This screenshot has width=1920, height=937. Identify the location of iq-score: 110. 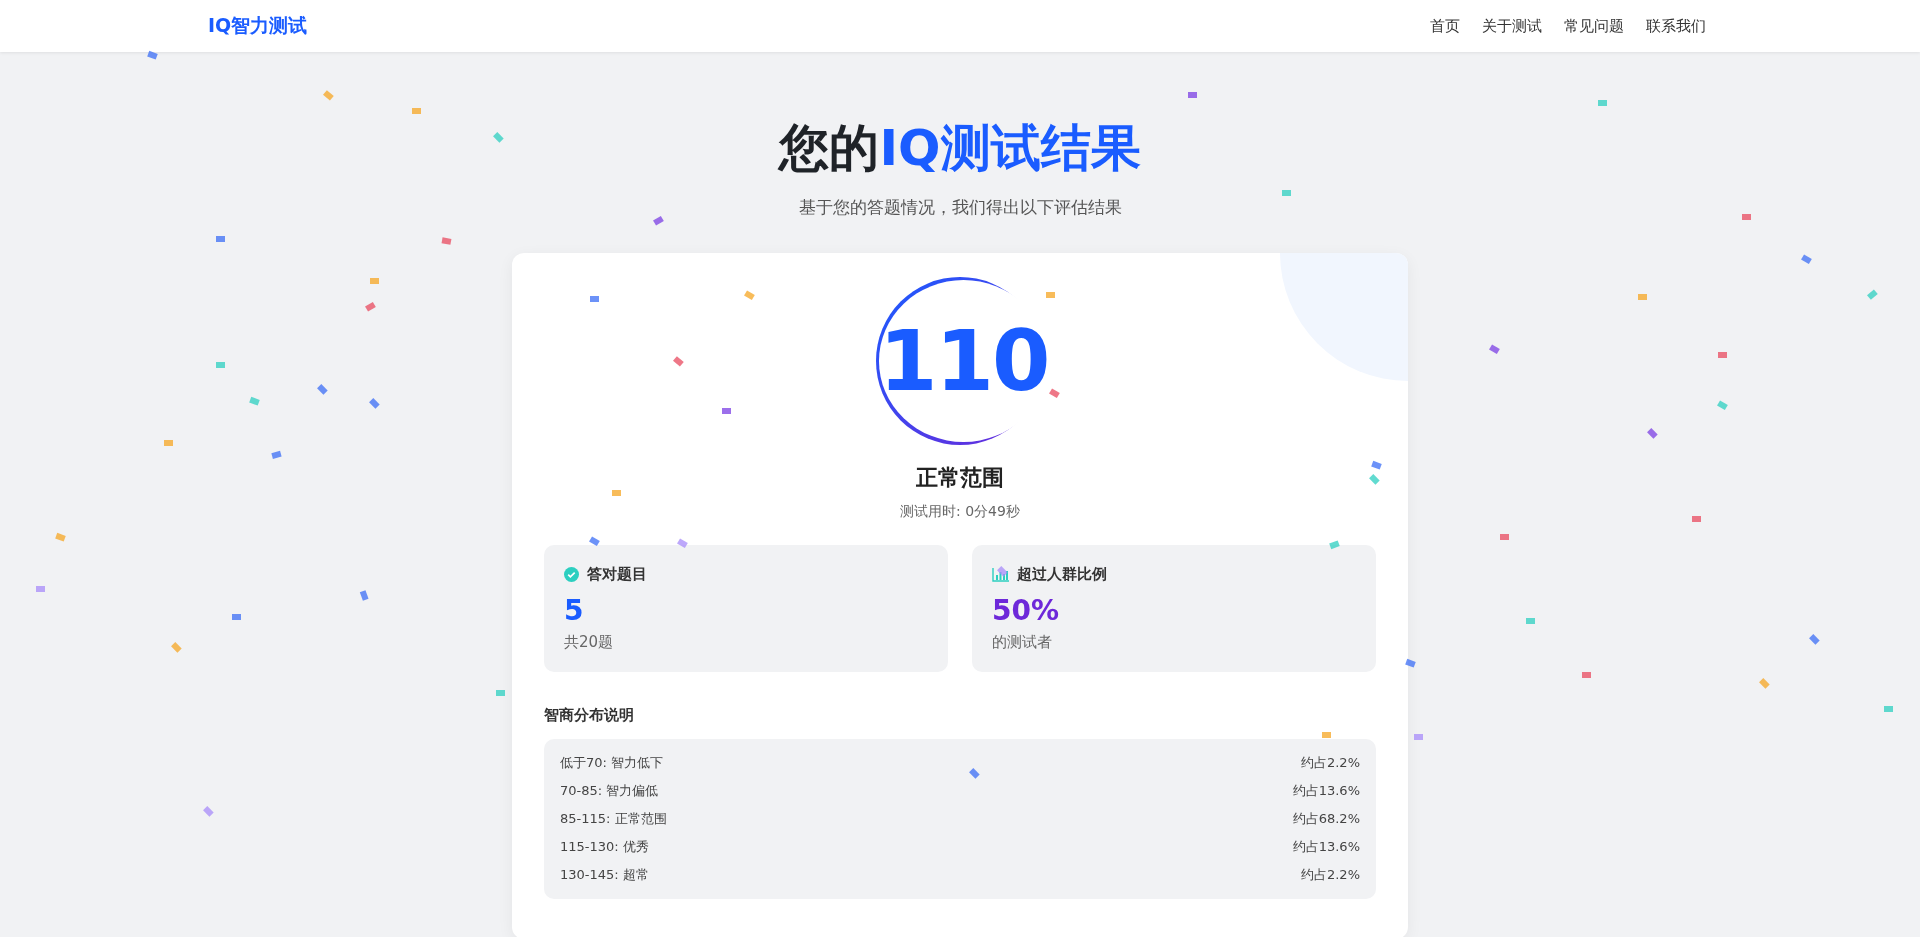
(964, 361).